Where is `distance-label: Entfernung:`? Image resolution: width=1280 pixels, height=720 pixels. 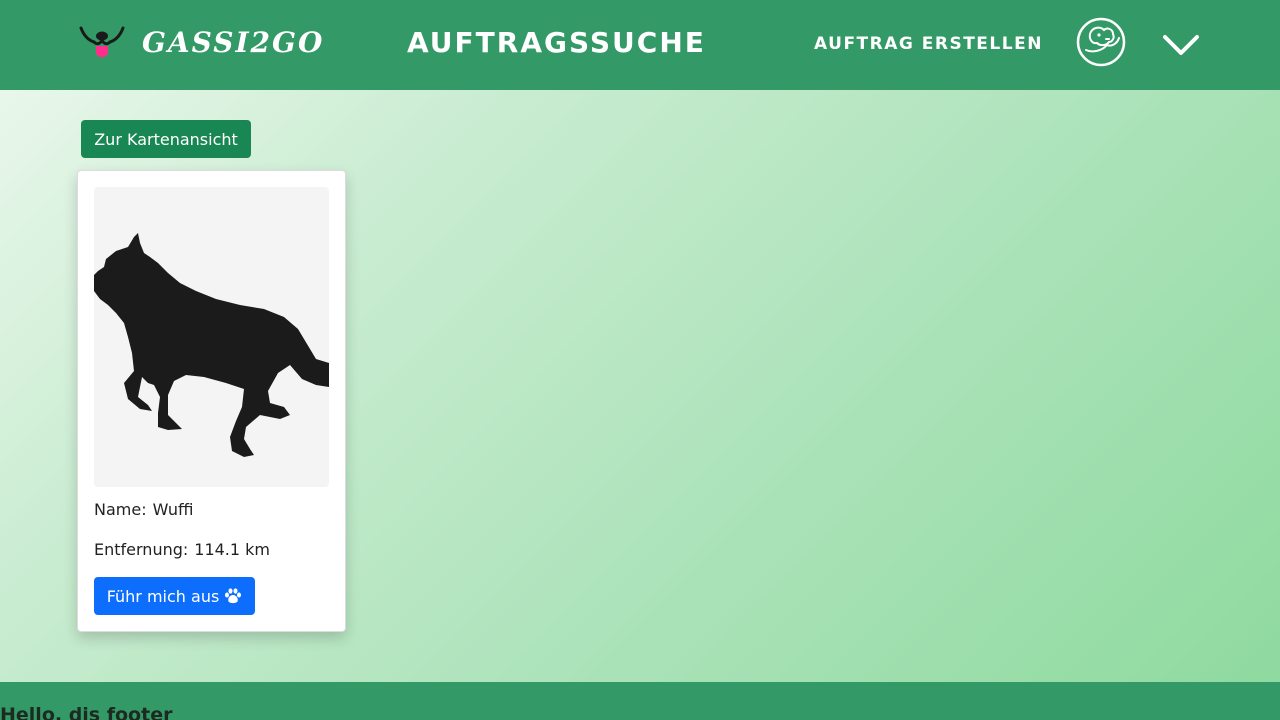
distance-label: Entfernung: is located at coordinates (141, 549).